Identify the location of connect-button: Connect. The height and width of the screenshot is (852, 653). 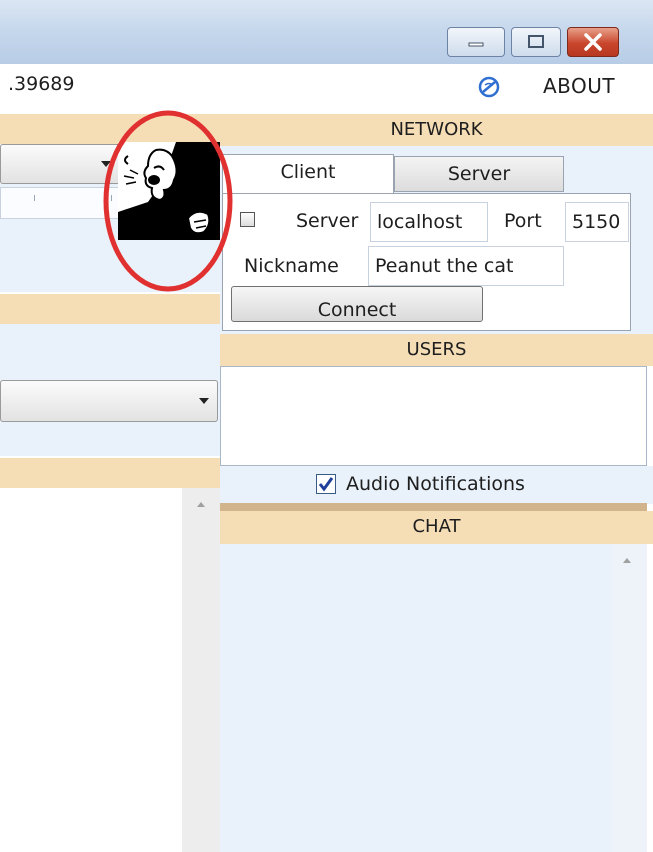
(357, 304).